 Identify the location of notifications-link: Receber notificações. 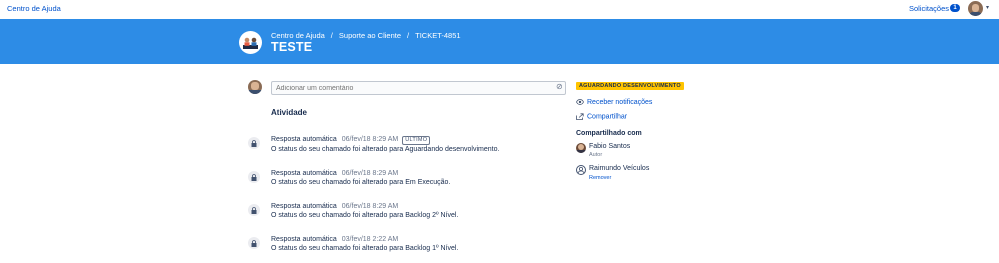
(614, 102).